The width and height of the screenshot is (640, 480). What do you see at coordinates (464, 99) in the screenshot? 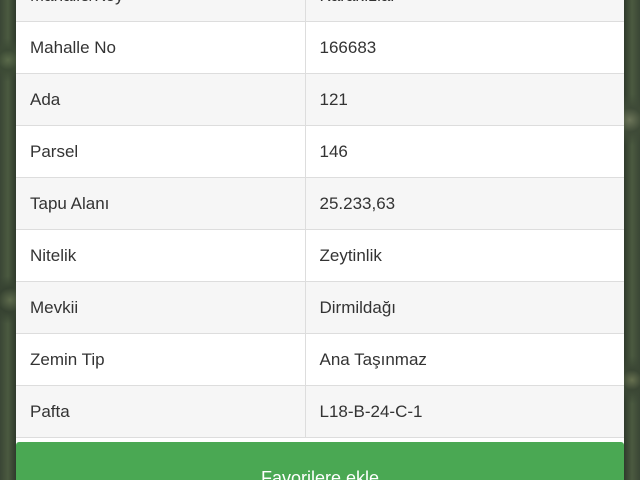
I see `row-value: 121` at bounding box center [464, 99].